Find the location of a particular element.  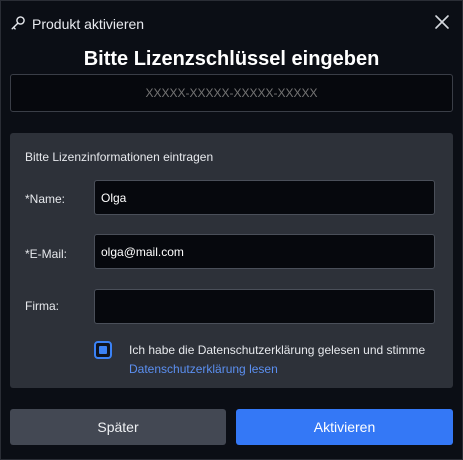

company-label: Firma: is located at coordinates (42, 306).